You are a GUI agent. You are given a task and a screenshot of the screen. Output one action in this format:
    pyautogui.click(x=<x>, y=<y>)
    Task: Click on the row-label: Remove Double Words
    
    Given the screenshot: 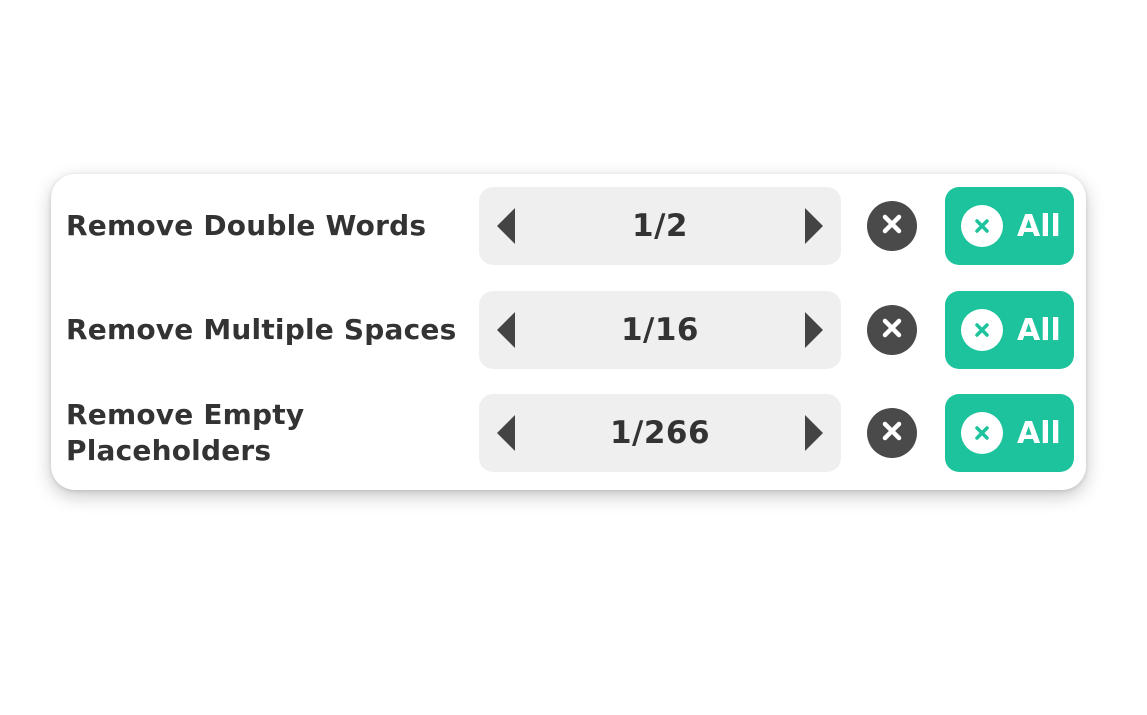 What is the action you would take?
    pyautogui.click(x=246, y=225)
    